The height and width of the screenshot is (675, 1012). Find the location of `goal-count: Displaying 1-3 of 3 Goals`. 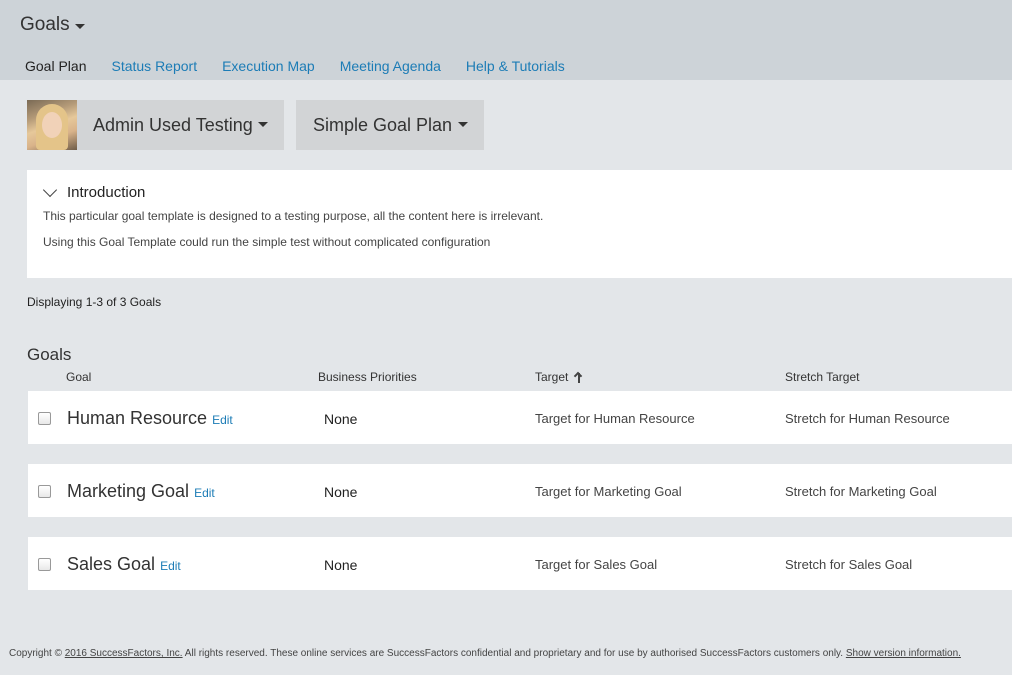

goal-count: Displaying 1-3 of 3 Goals is located at coordinates (94, 302).